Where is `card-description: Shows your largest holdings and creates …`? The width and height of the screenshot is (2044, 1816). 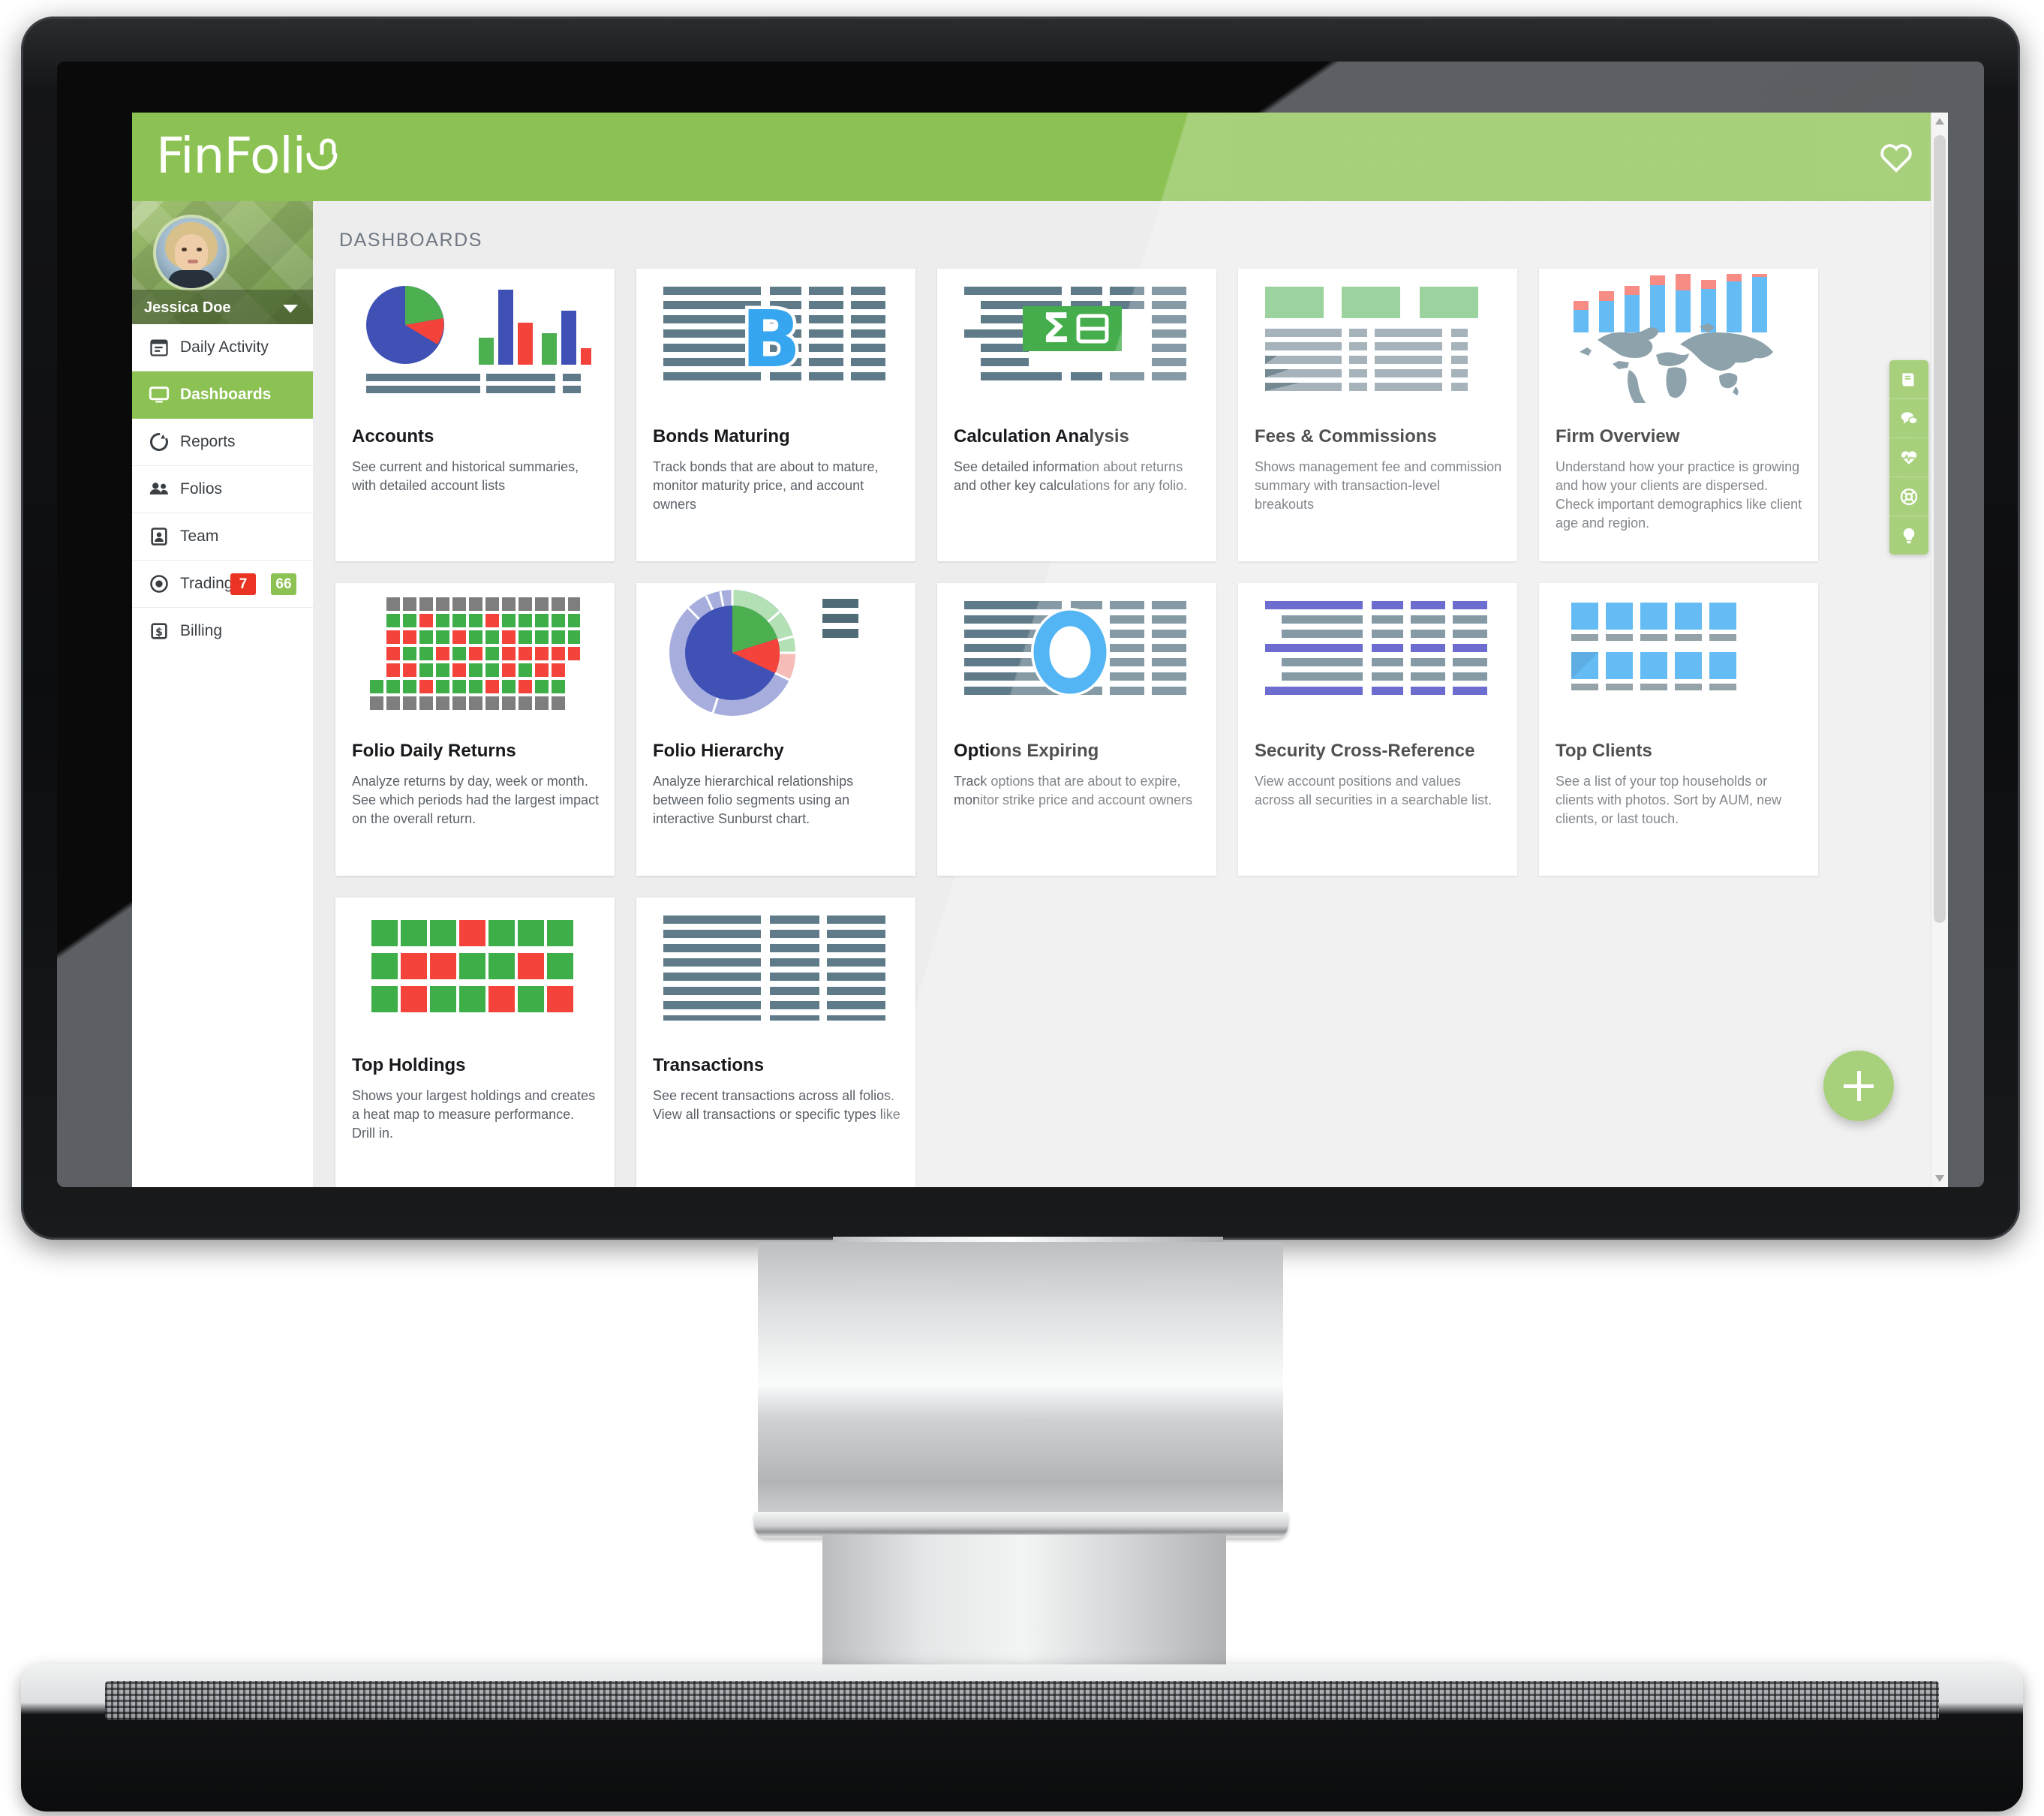
card-description: Shows your largest holdings and creates … is located at coordinates (474, 1114).